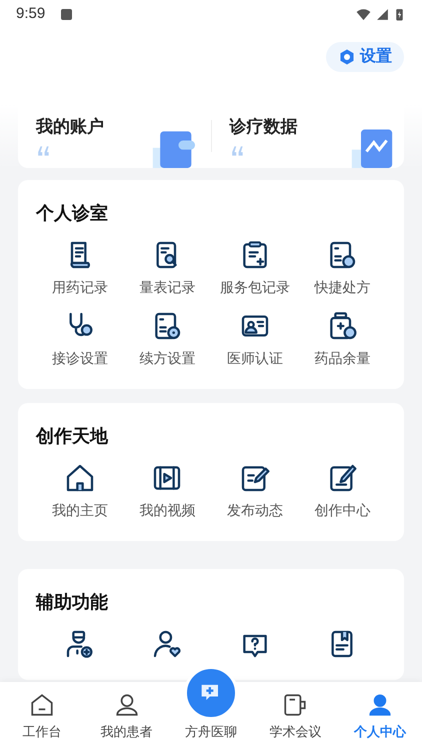 The width and height of the screenshot is (422, 750). I want to click on card-title: 诊疗数据, so click(264, 127).